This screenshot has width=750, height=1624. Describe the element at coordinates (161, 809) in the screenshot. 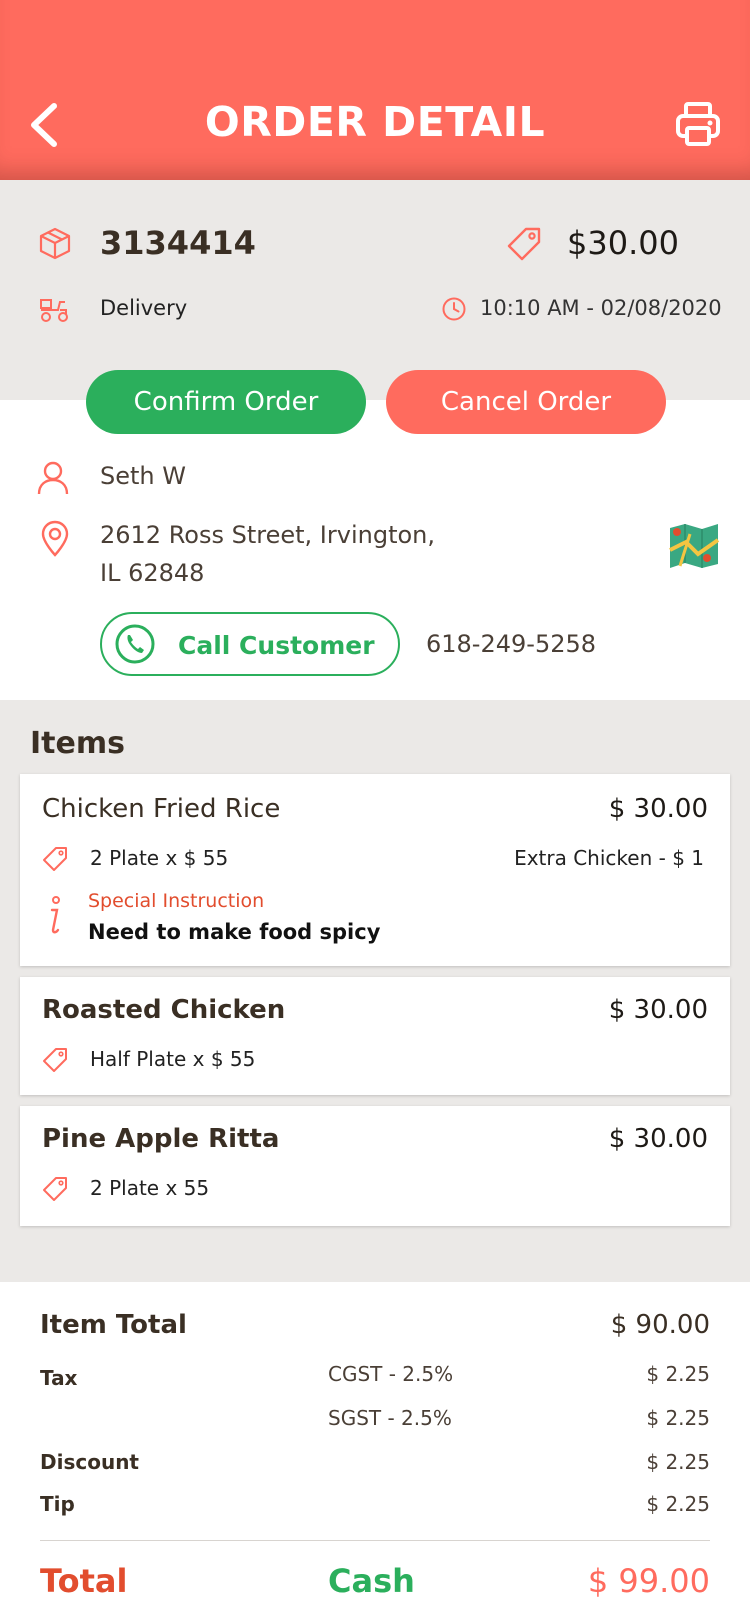

I see `item-name: Chicken Fried Rice` at that location.